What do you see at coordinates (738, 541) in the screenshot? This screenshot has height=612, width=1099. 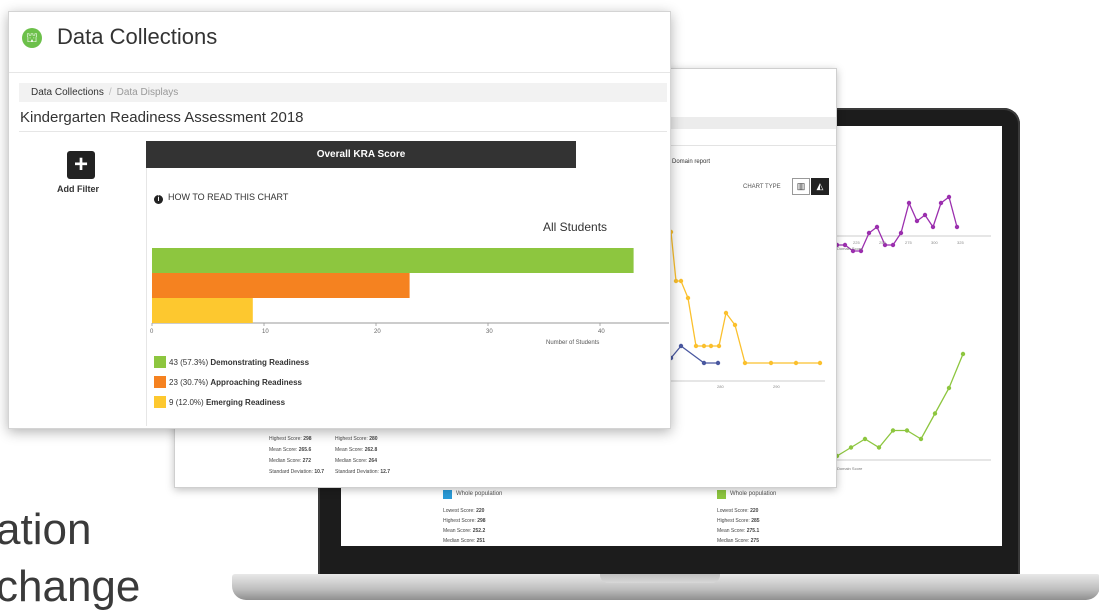 I see `stats-right-line: Median Score: 275` at bounding box center [738, 541].